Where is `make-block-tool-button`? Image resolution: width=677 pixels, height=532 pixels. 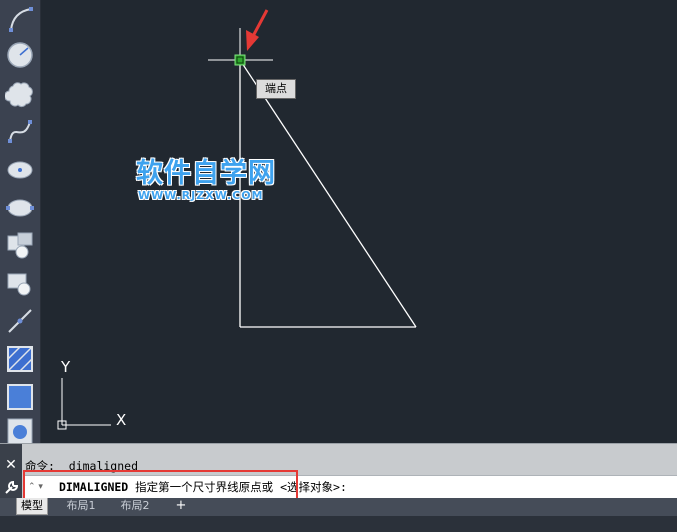 make-block-tool-button is located at coordinates (20, 283).